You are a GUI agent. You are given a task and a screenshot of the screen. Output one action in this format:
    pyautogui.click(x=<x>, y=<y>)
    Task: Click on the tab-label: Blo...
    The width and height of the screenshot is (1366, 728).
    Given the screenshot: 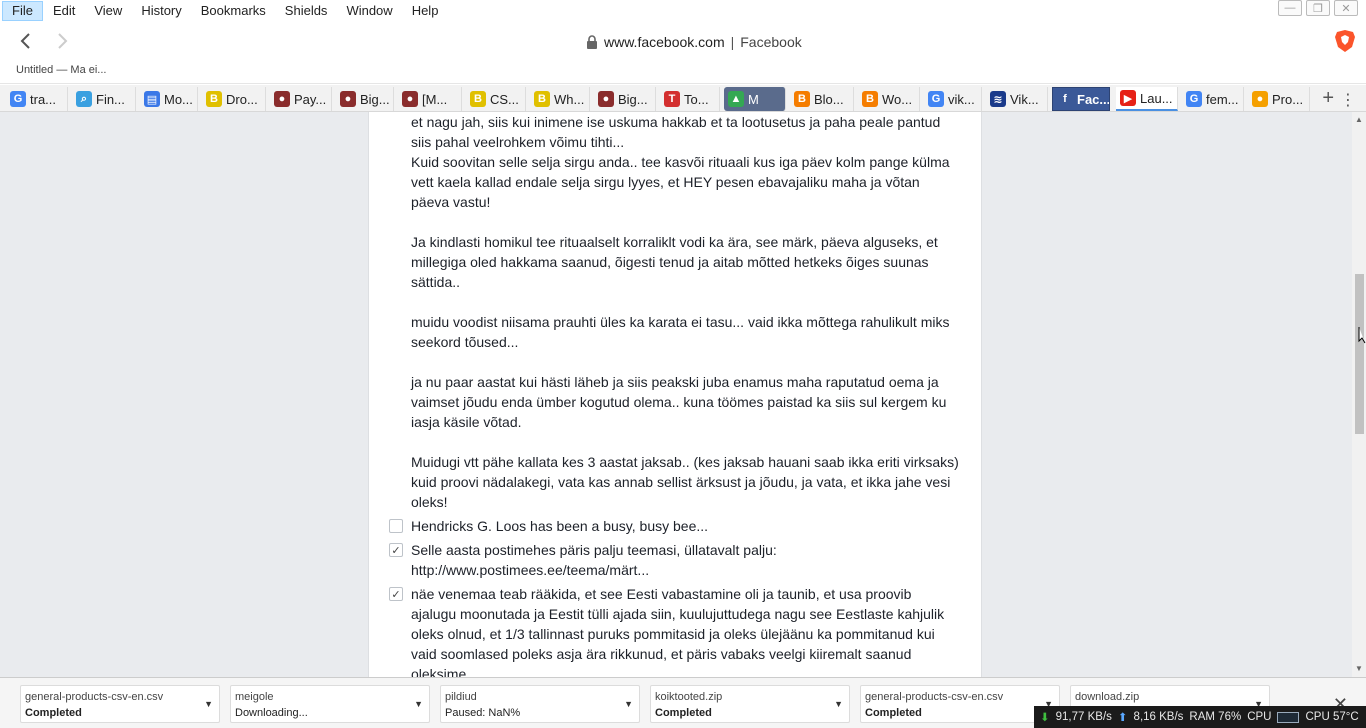 What is the action you would take?
    pyautogui.click(x=829, y=99)
    